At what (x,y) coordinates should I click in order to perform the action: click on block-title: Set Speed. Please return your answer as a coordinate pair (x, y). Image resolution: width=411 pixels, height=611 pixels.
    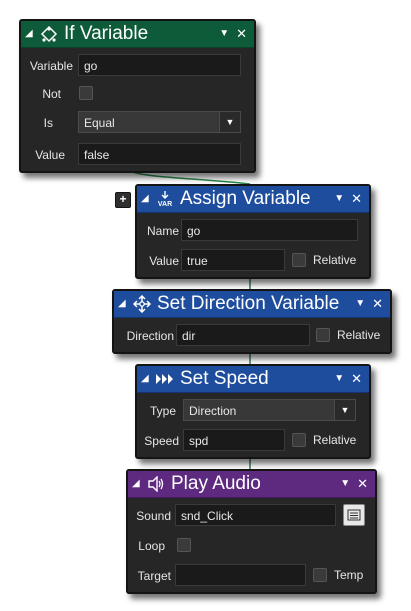
    Looking at the image, I should click on (224, 378).